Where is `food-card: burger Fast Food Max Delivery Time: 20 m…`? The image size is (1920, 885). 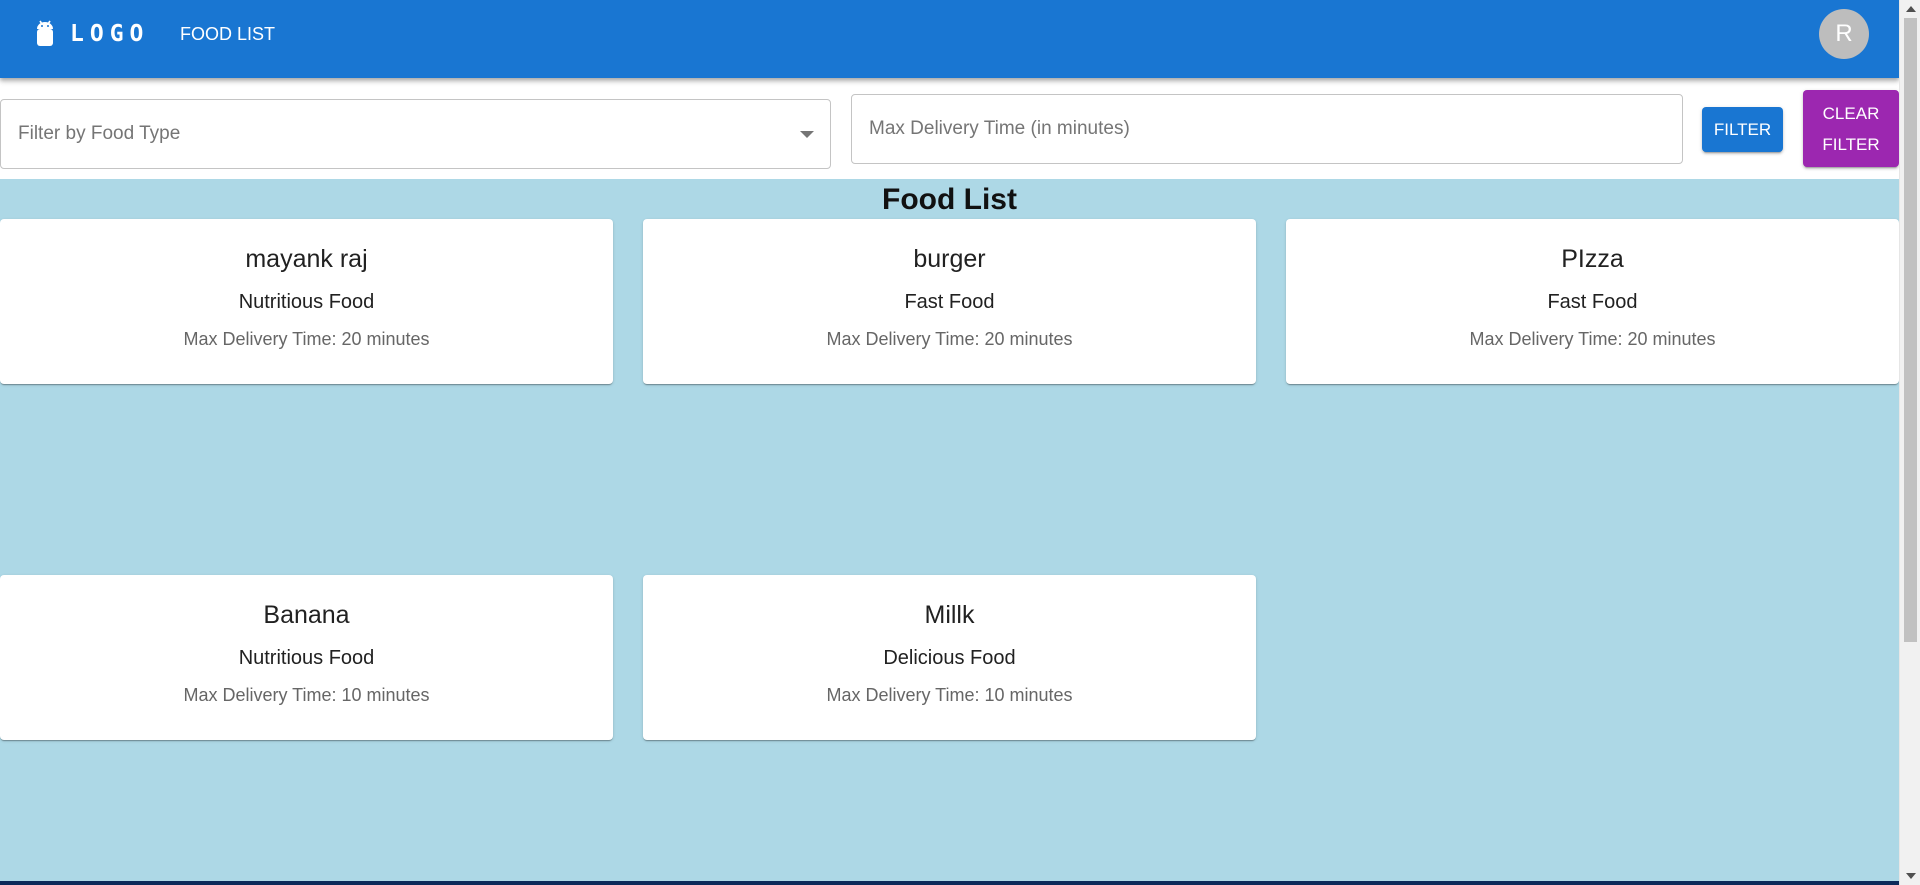
food-card: burger Fast Food Max Delivery Time: 20 m… is located at coordinates (949, 301).